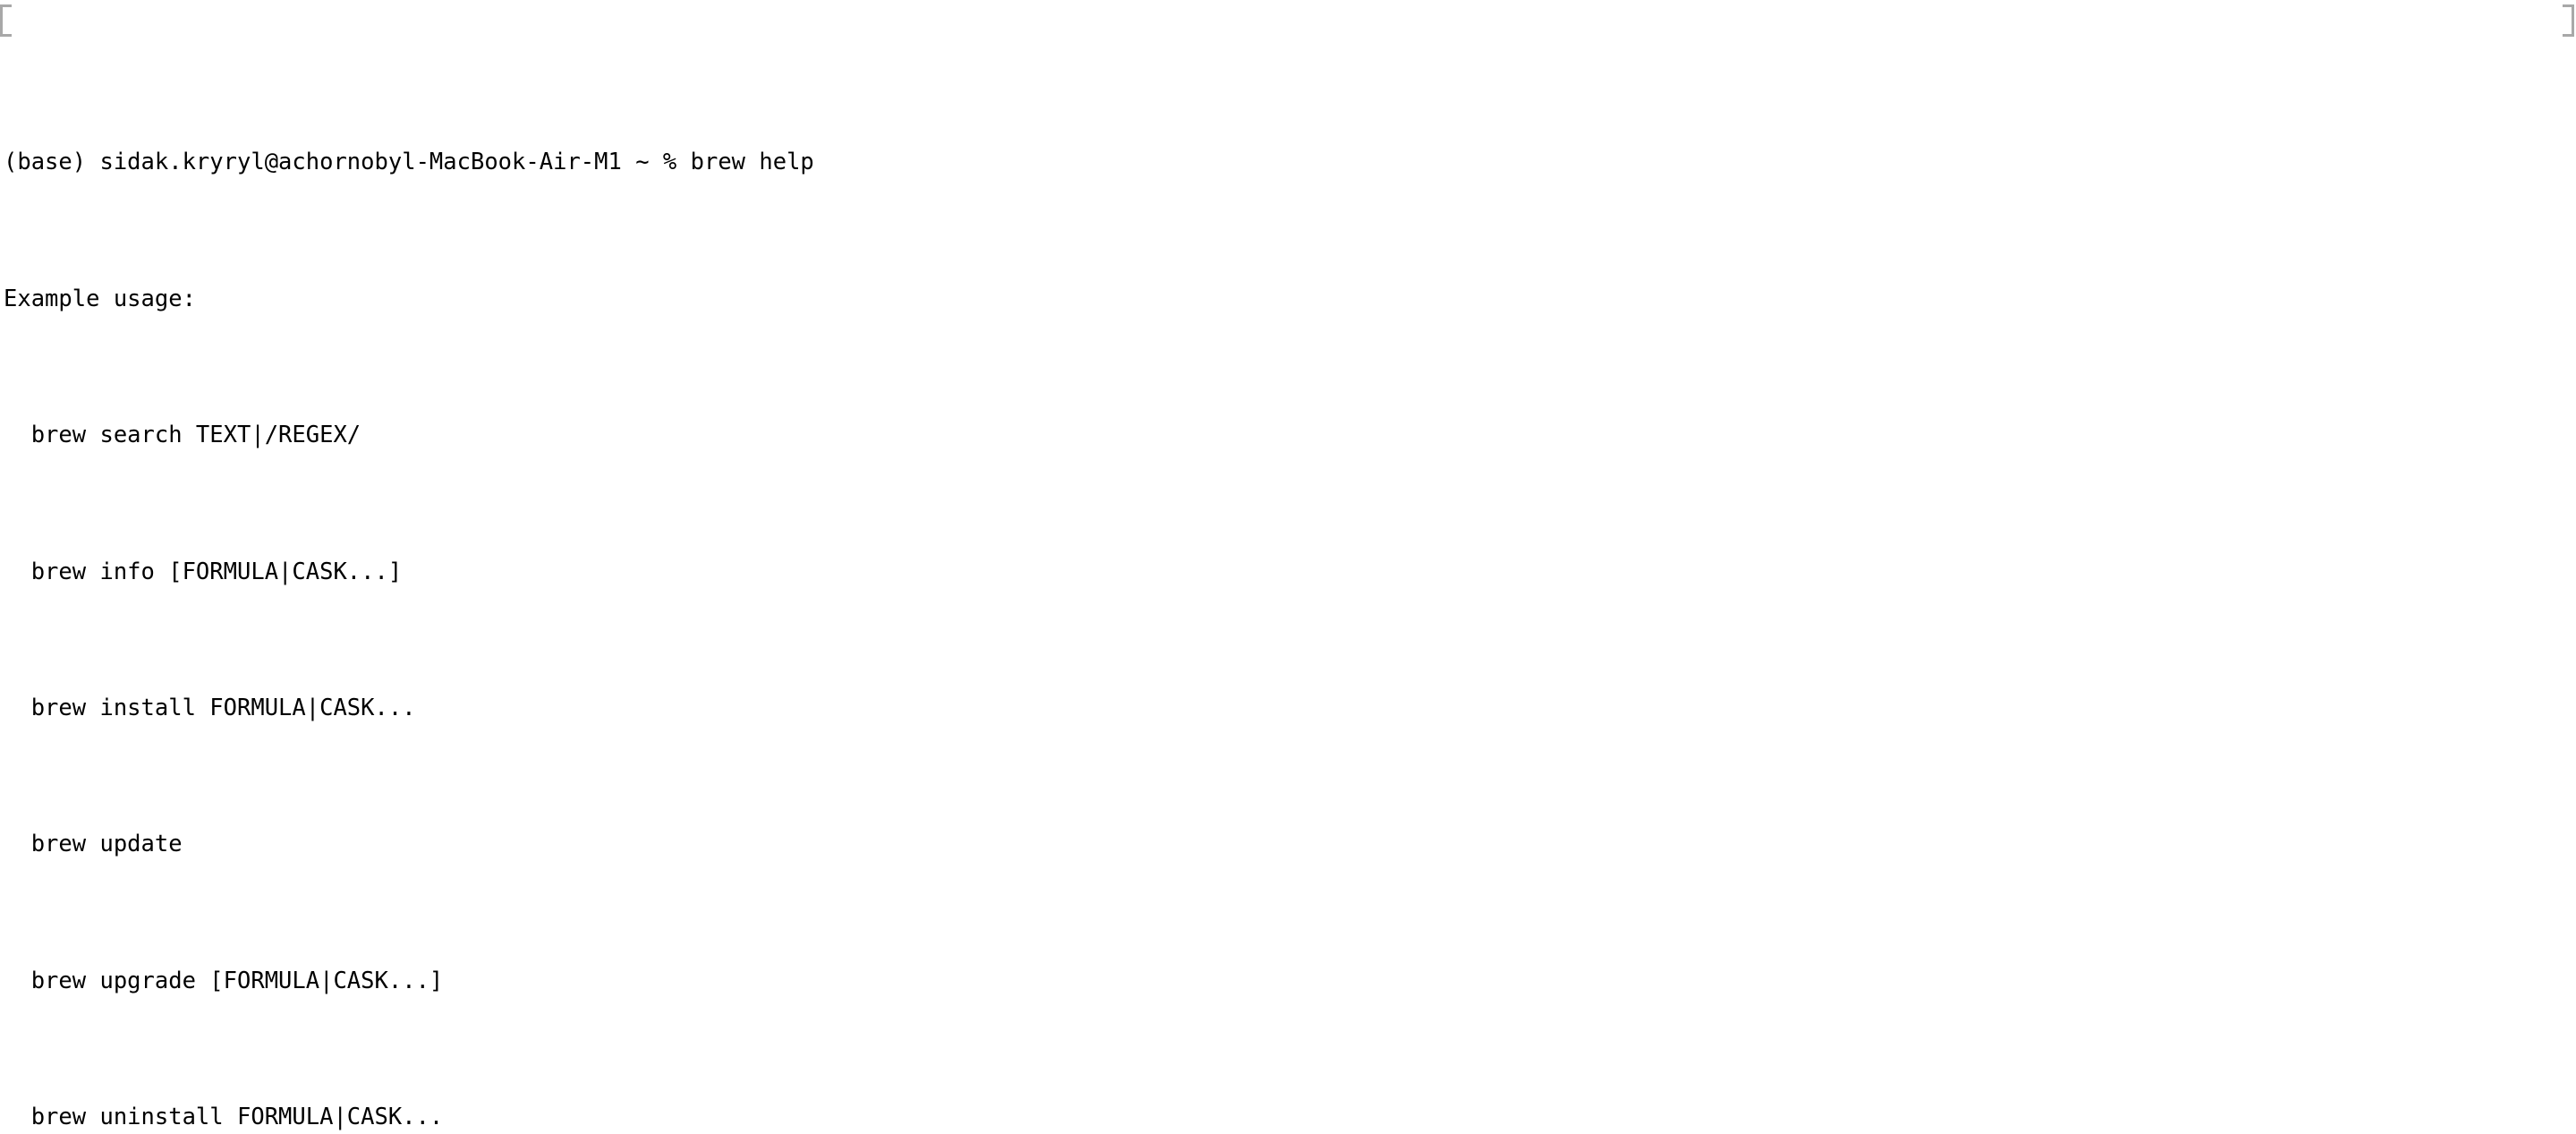 The image size is (2576, 1134). Describe the element at coordinates (182, 436) in the screenshot. I see `terminal-line-brew-search: brew search TEXT|/REGEX/` at that location.